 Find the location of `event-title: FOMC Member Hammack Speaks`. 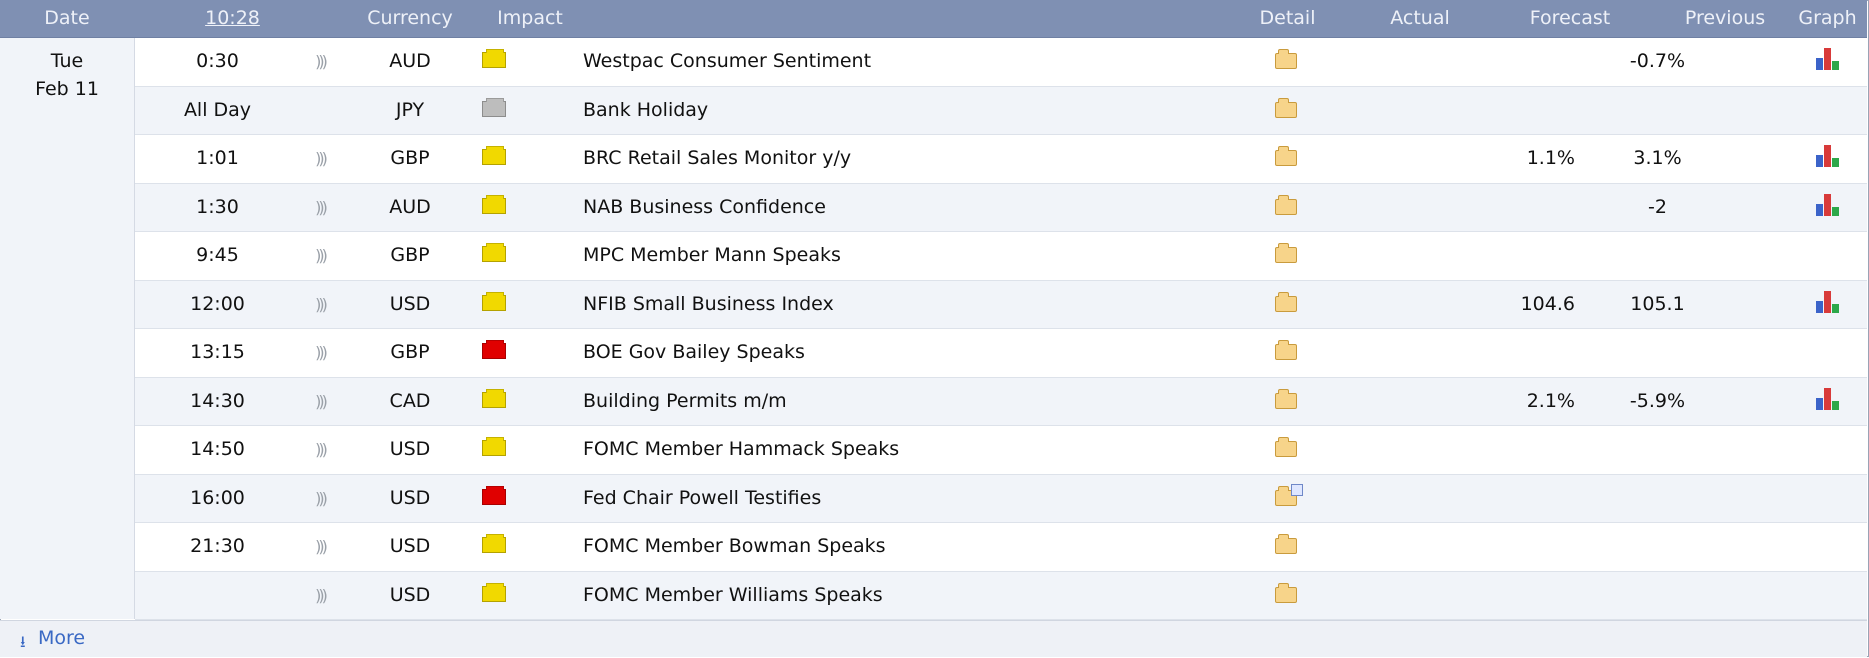

event-title: FOMC Member Hammack Speaks is located at coordinates (933, 449).